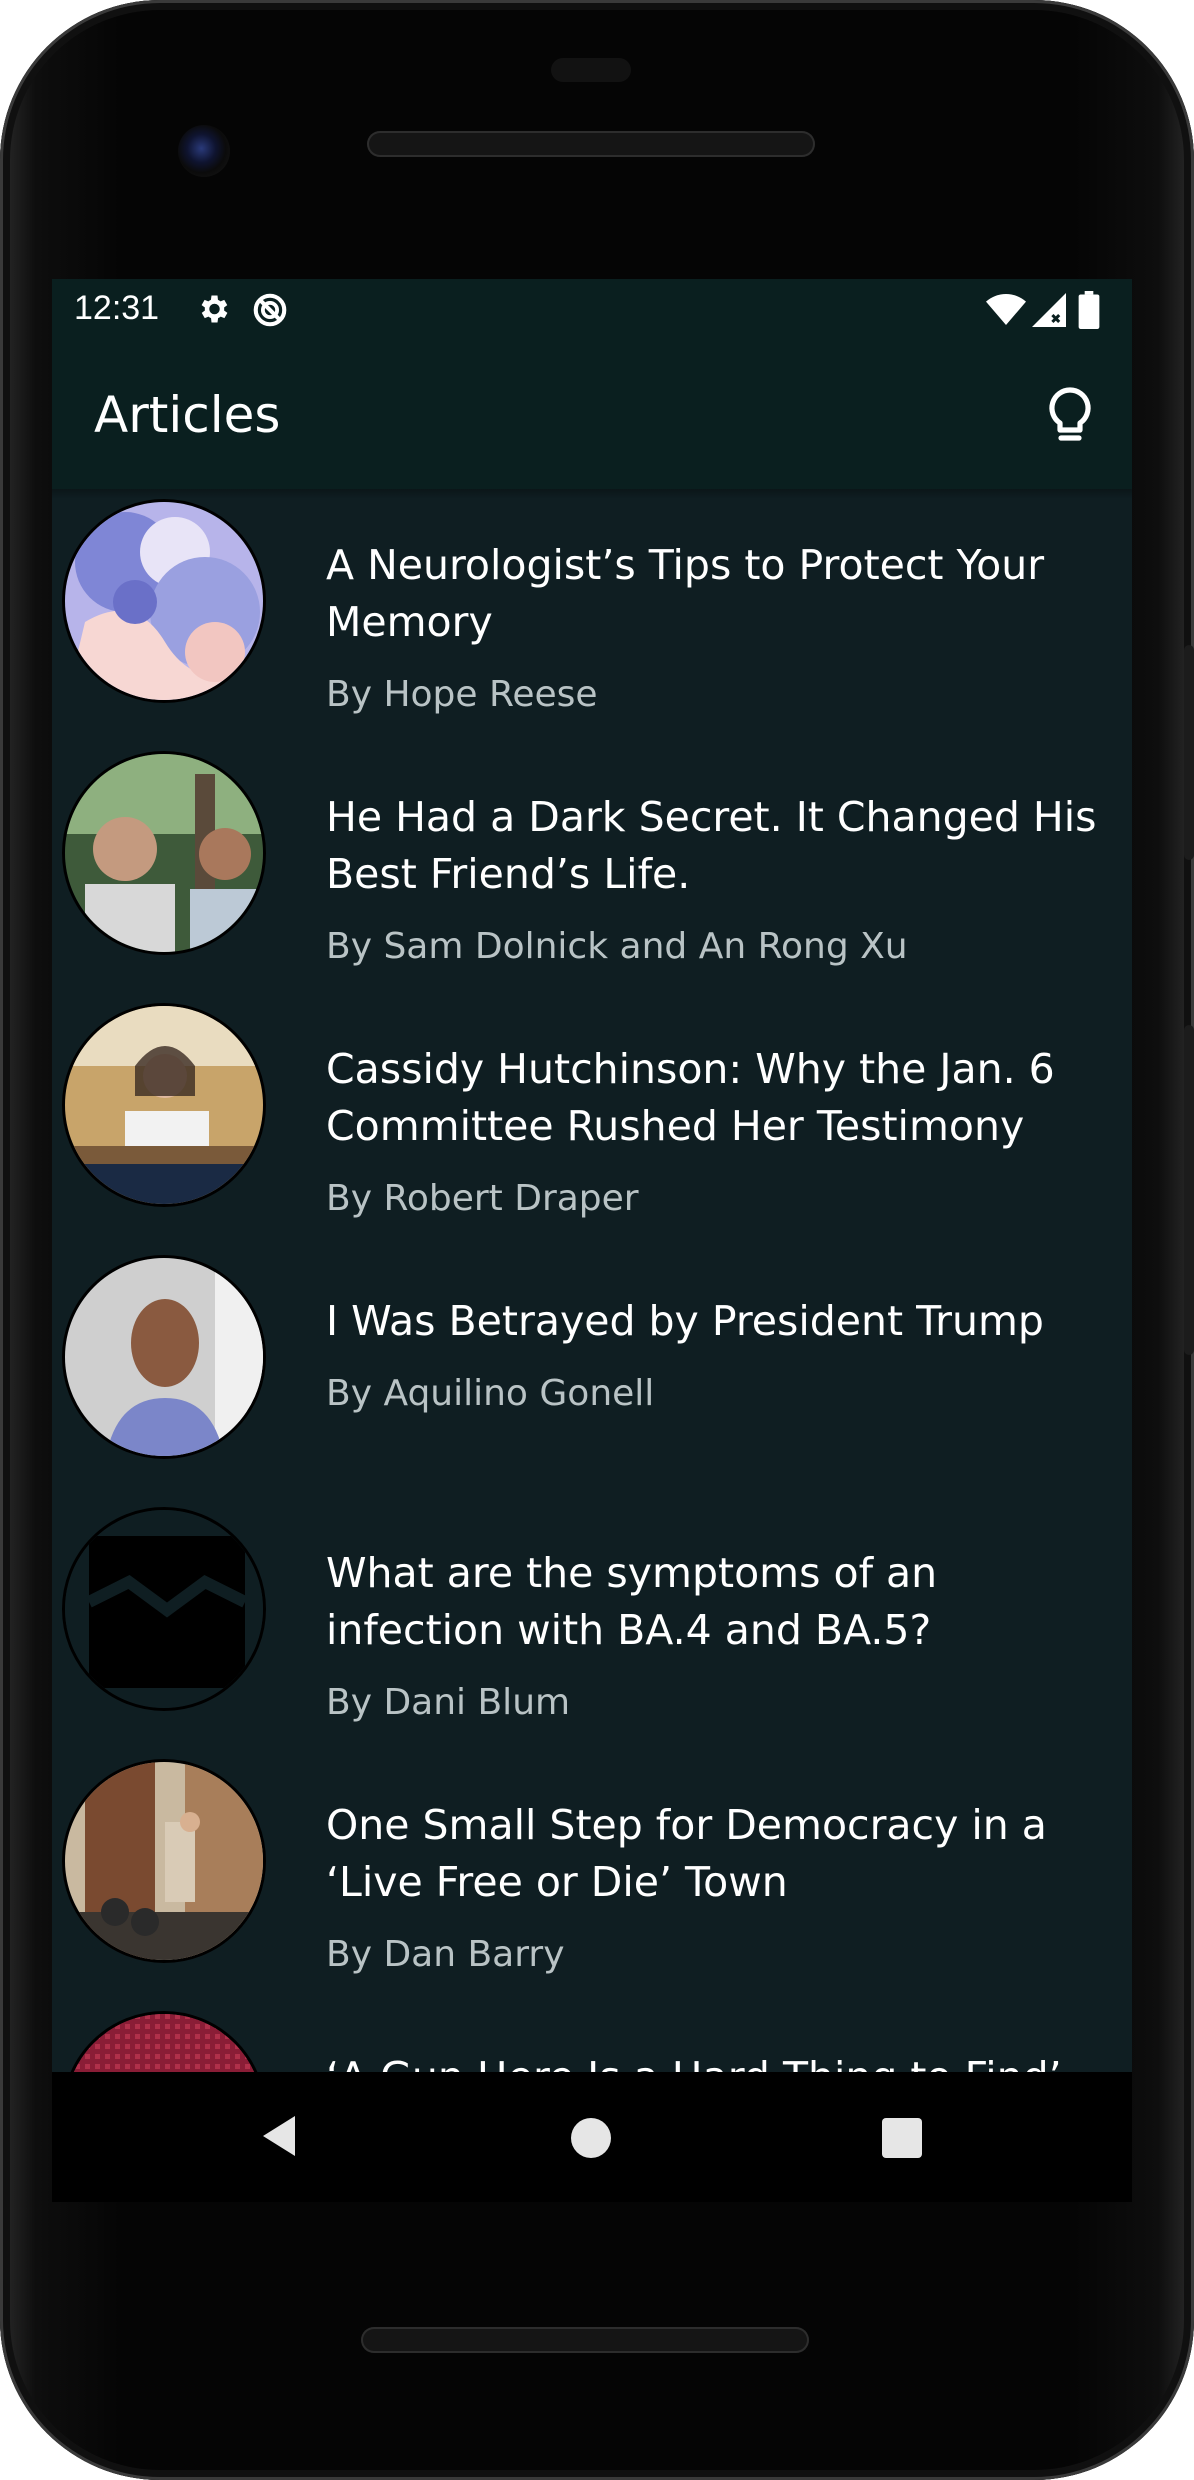 The height and width of the screenshot is (2480, 1194). I want to click on lightbulb-icon, so click(1070, 416).